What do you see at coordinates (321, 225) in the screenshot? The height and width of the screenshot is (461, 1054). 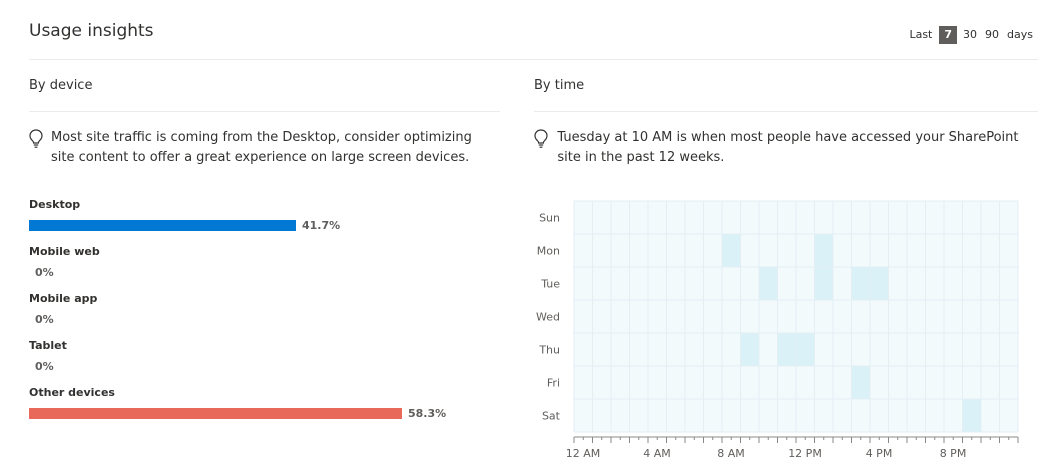 I see `device-percent: 41.7%` at bounding box center [321, 225].